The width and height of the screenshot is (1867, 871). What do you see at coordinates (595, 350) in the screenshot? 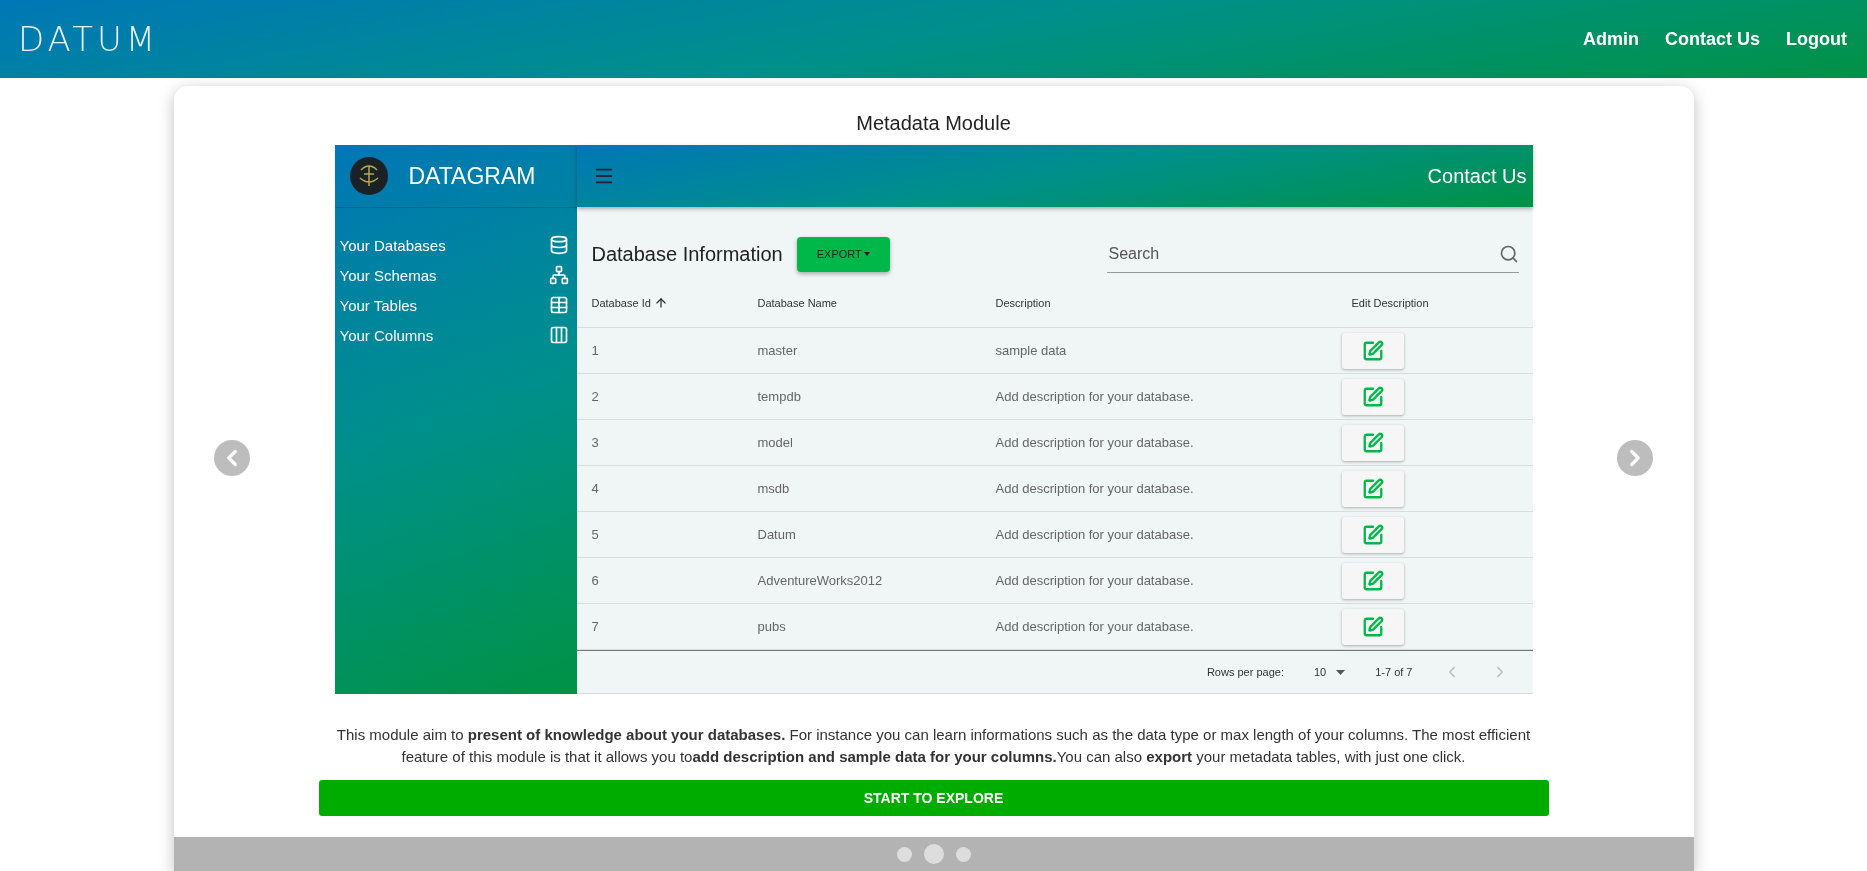
I see `table-cell-text: 1` at bounding box center [595, 350].